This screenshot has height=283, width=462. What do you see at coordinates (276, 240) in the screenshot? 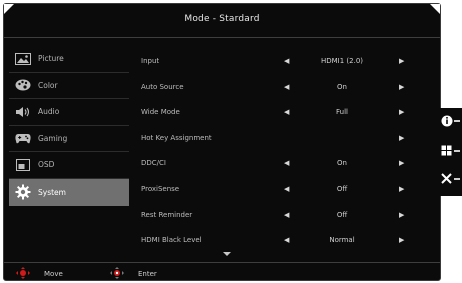
I see `setting-row-hdmi-black-level: HDMI Black Level ◀ Normal ▶` at bounding box center [276, 240].